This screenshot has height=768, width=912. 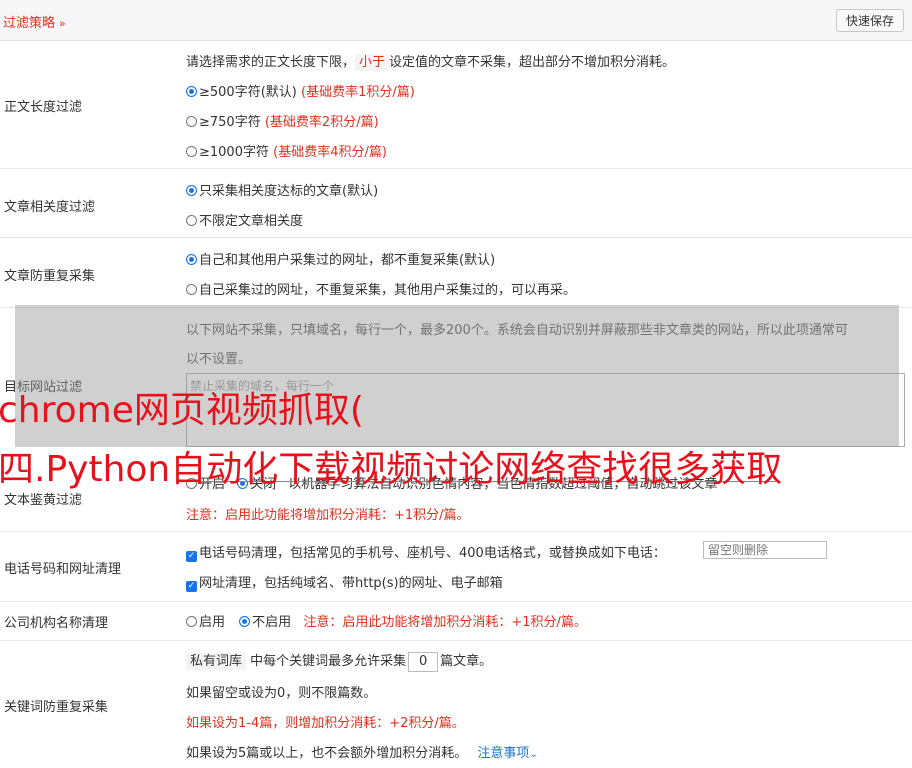 I want to click on org-opt-on: 启用, so click(x=212, y=622).